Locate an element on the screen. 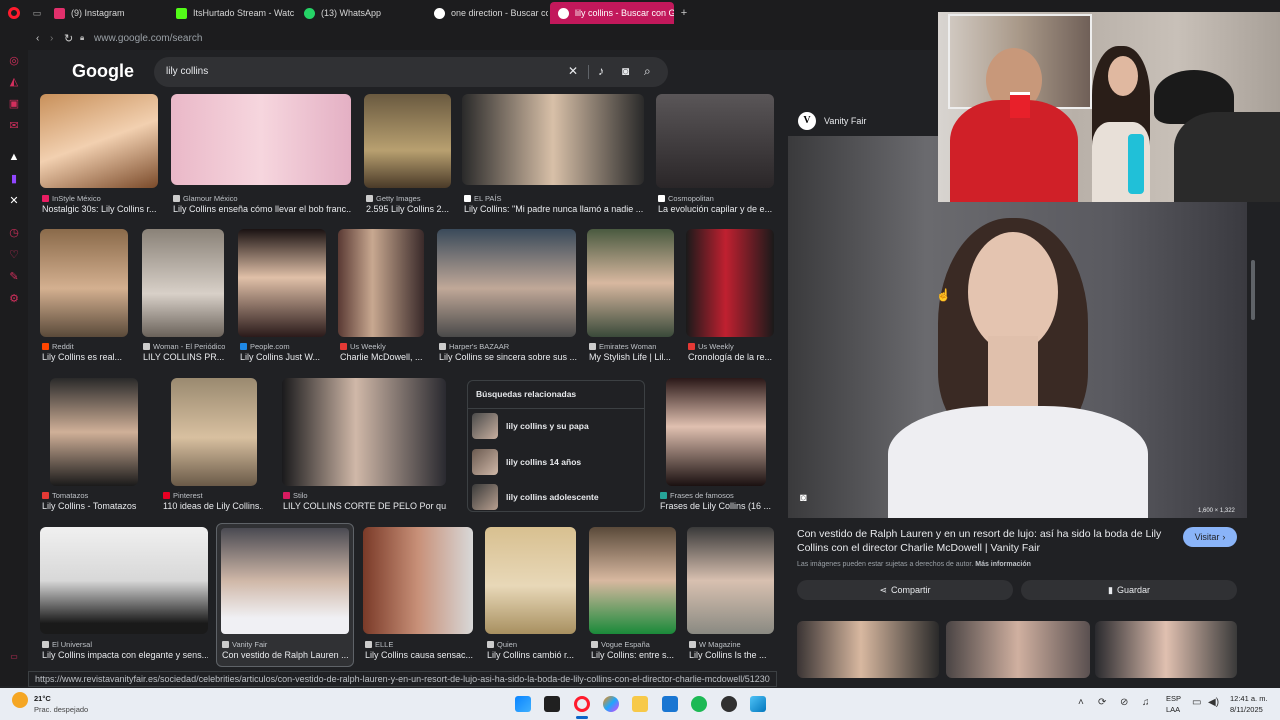 This screenshot has height=720, width=1280. forward-arrow-icon: › is located at coordinates (57, 38).